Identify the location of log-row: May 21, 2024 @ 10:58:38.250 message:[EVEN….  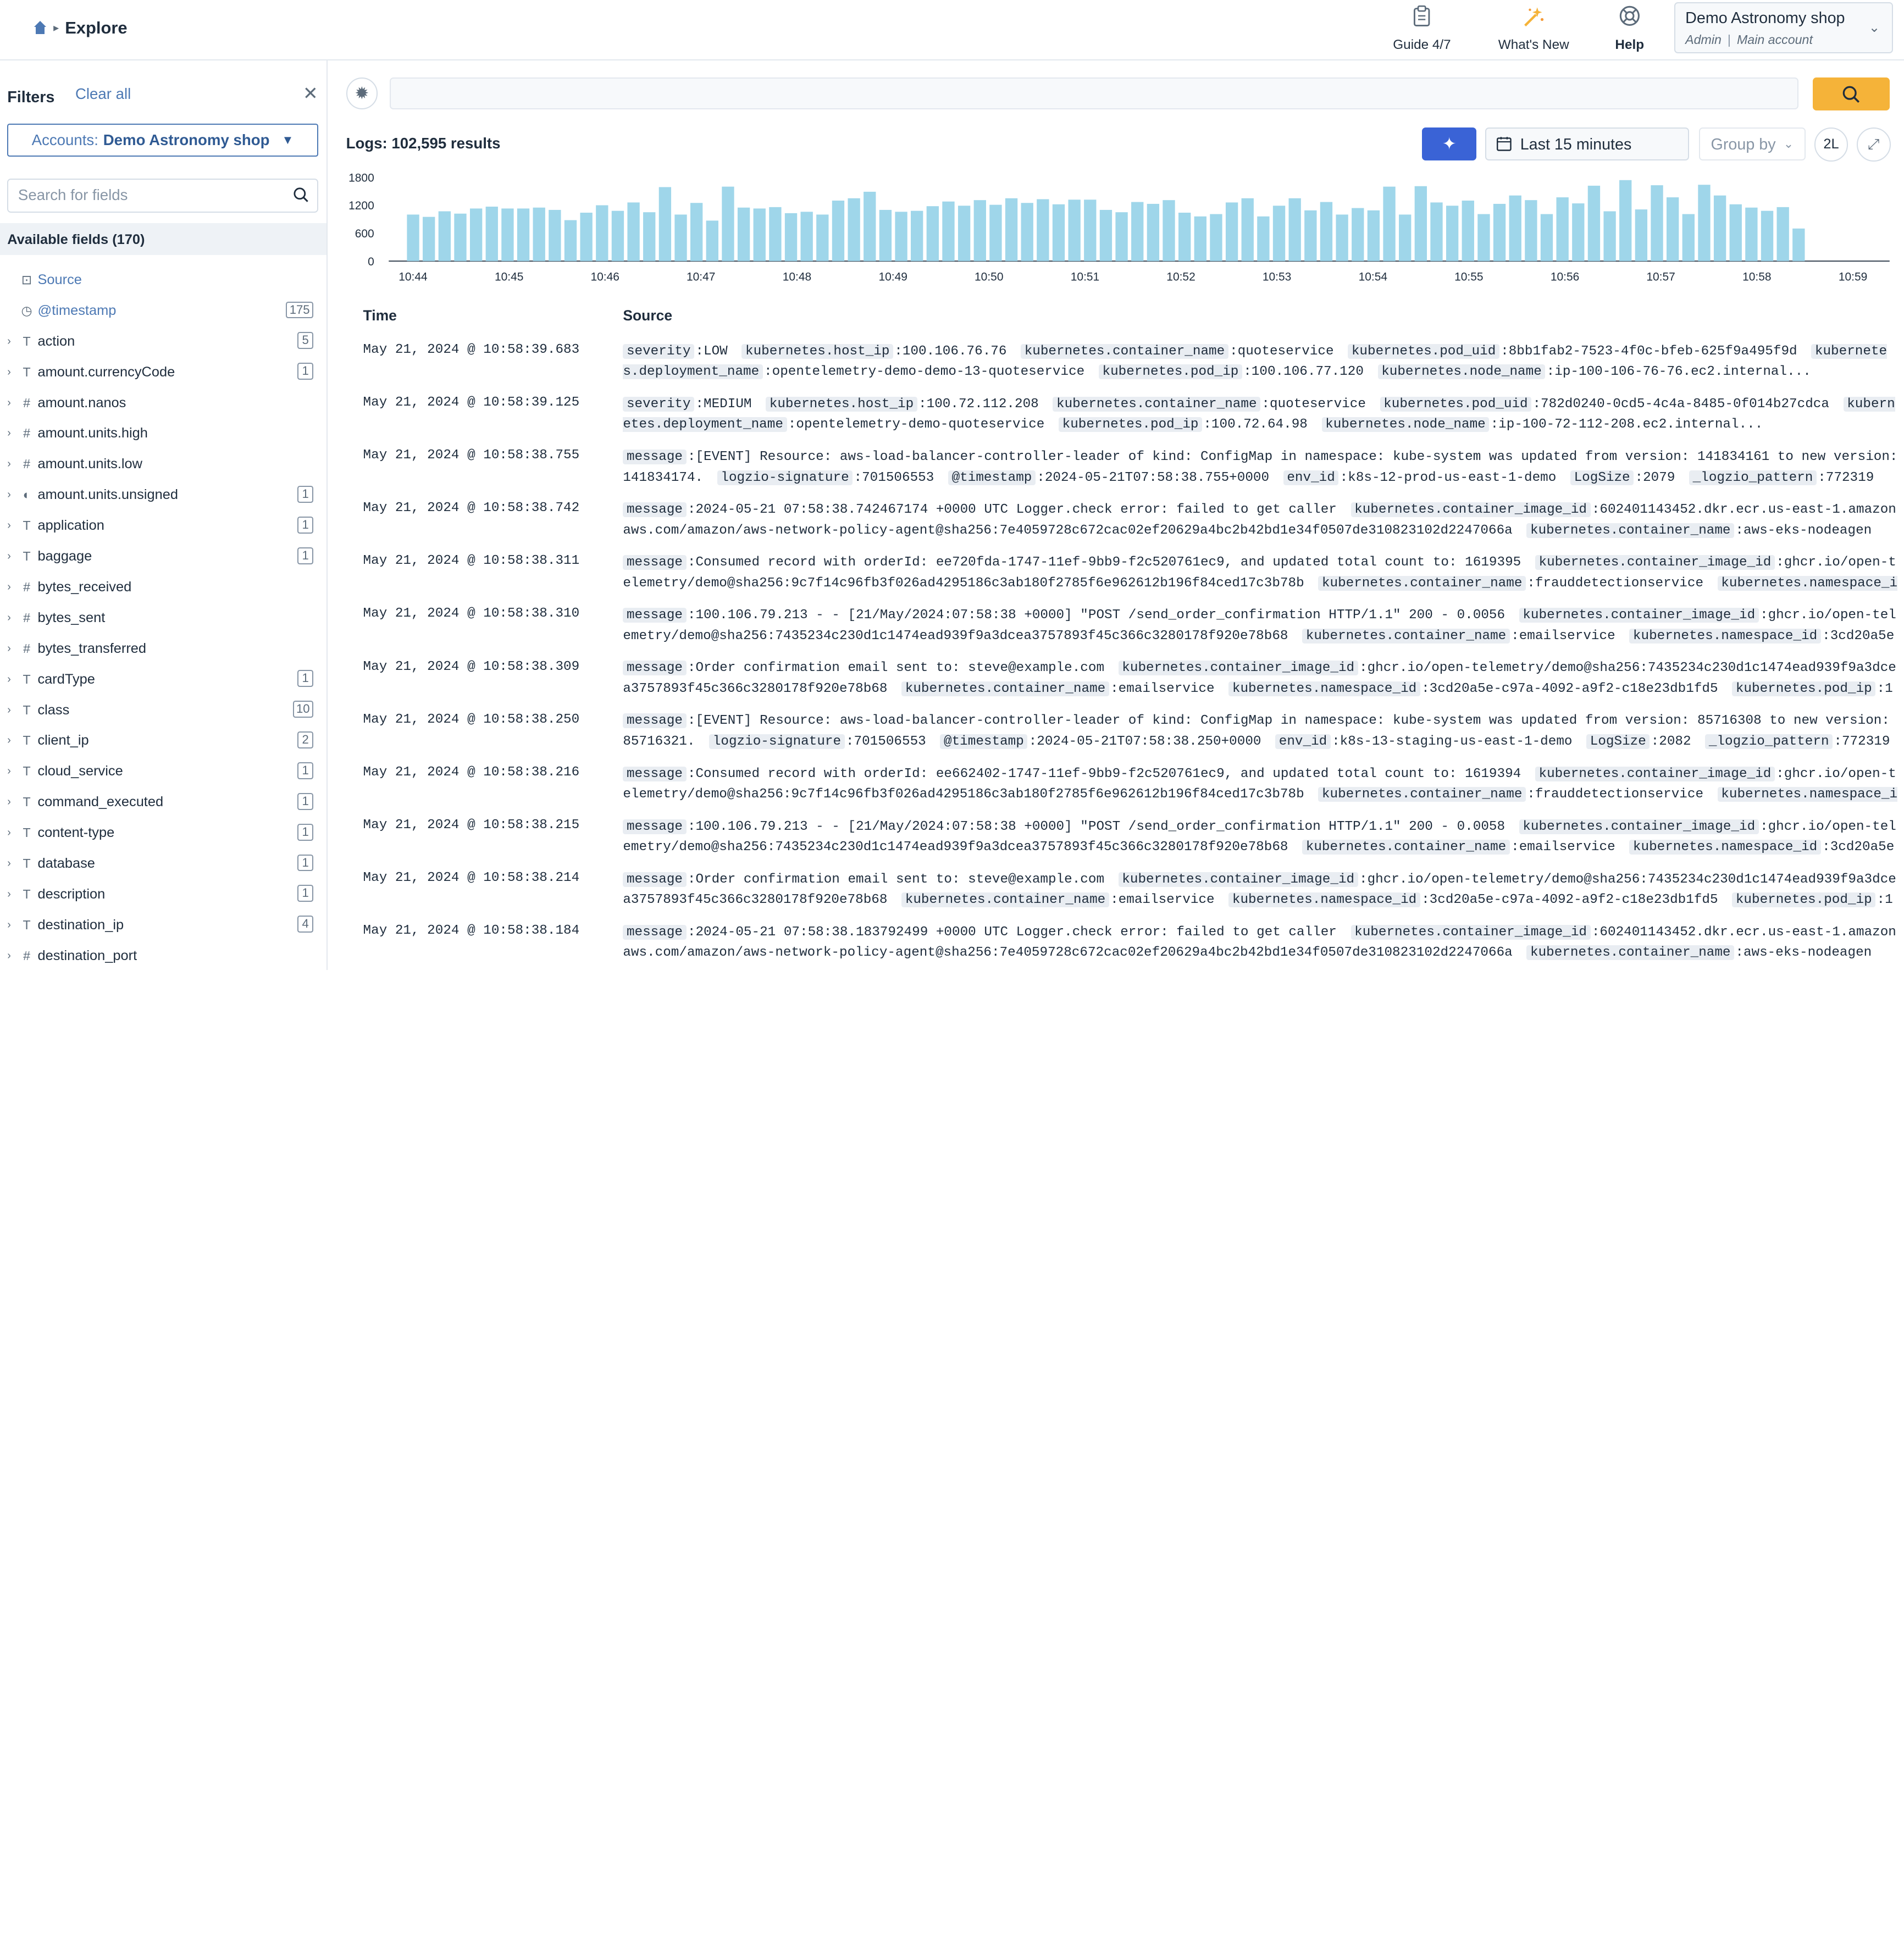
(1116, 731).